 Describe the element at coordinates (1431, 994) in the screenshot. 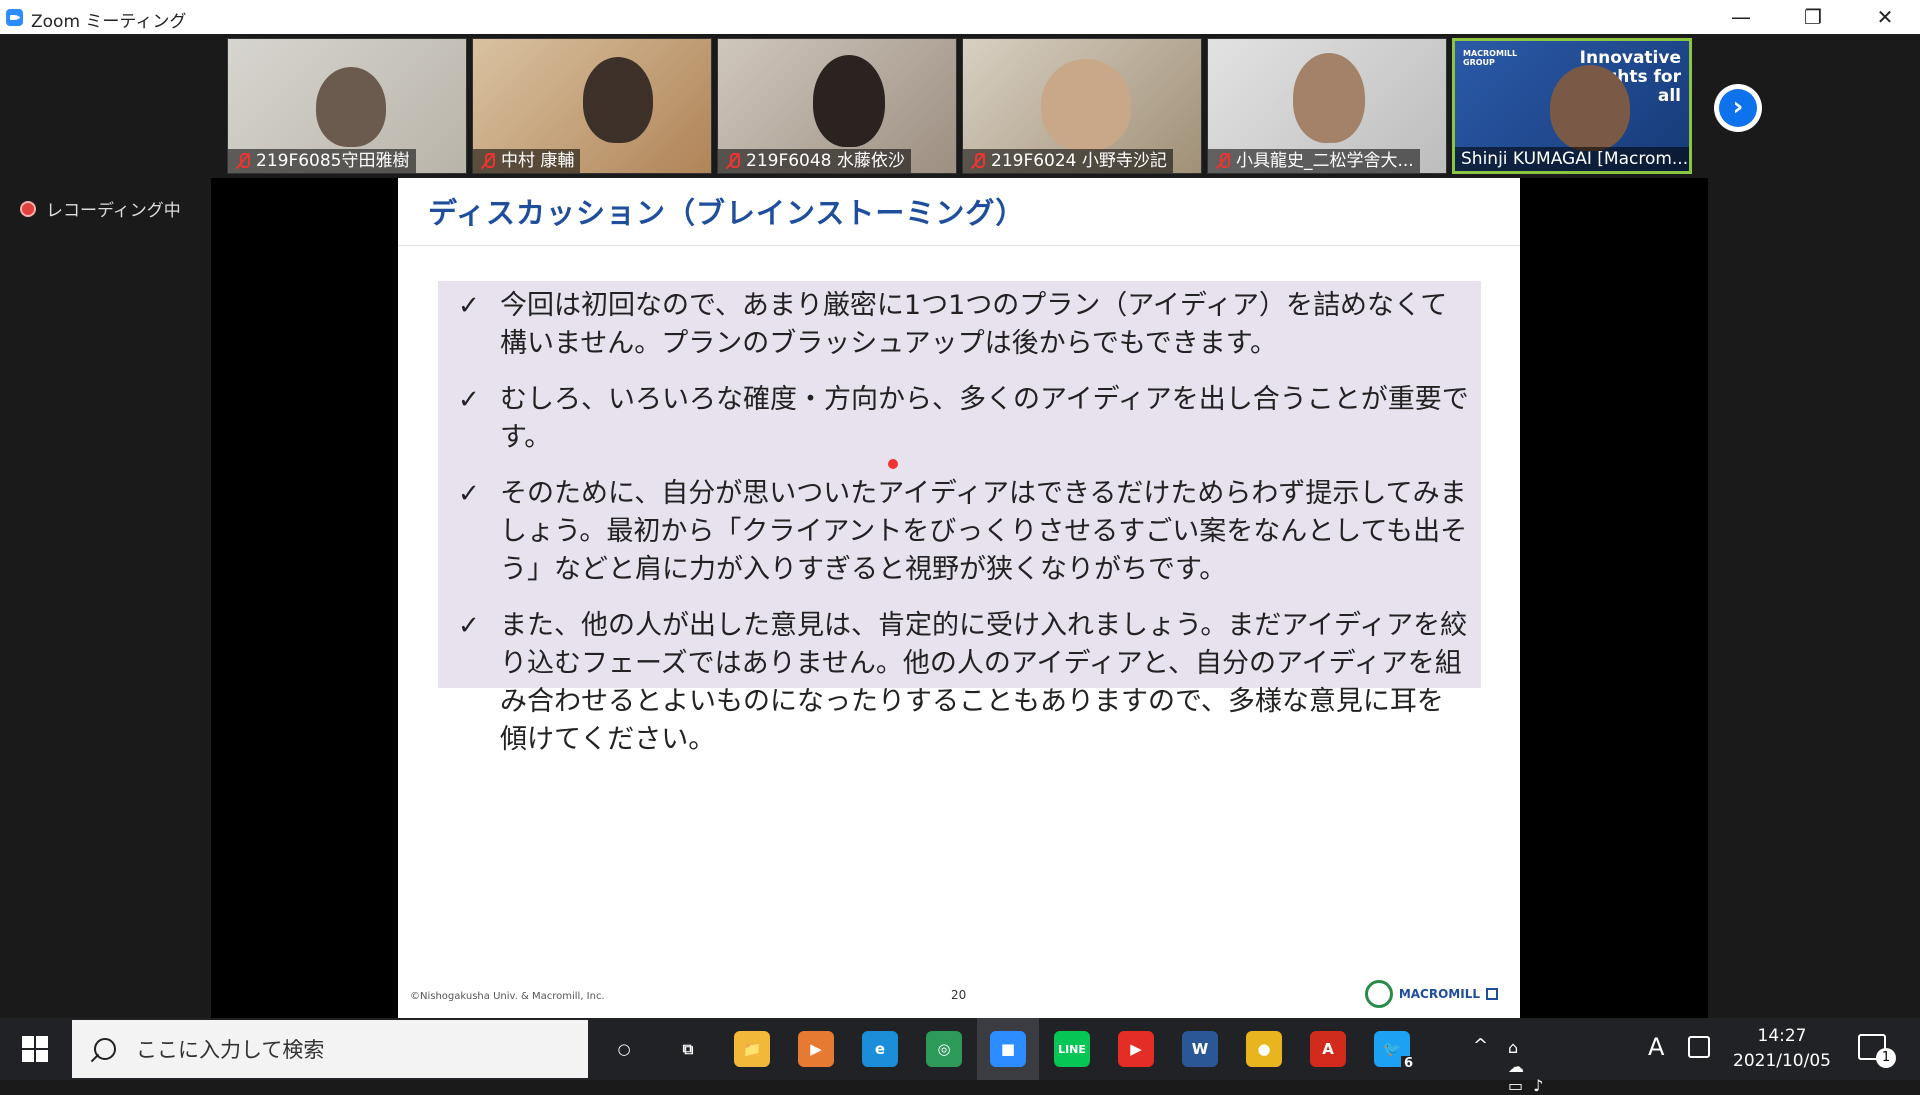

I see `macromill-logo: MACROMILL` at that location.